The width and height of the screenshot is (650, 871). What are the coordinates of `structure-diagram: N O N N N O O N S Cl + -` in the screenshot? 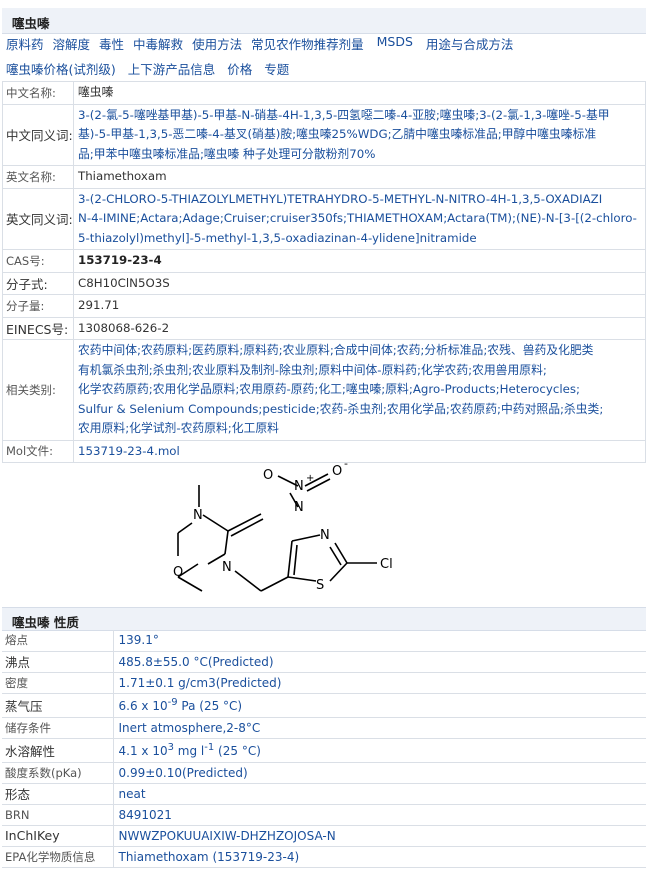 It's located at (310, 521).